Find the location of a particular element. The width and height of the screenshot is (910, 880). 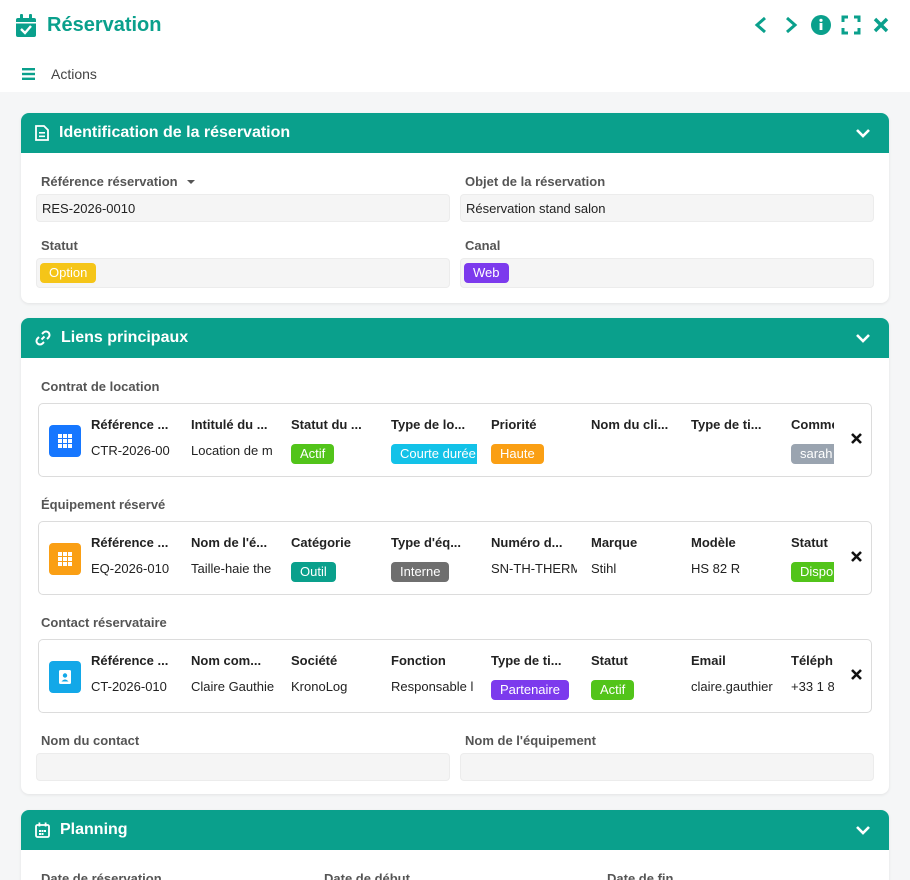

nom-contact-field is located at coordinates (243, 767).